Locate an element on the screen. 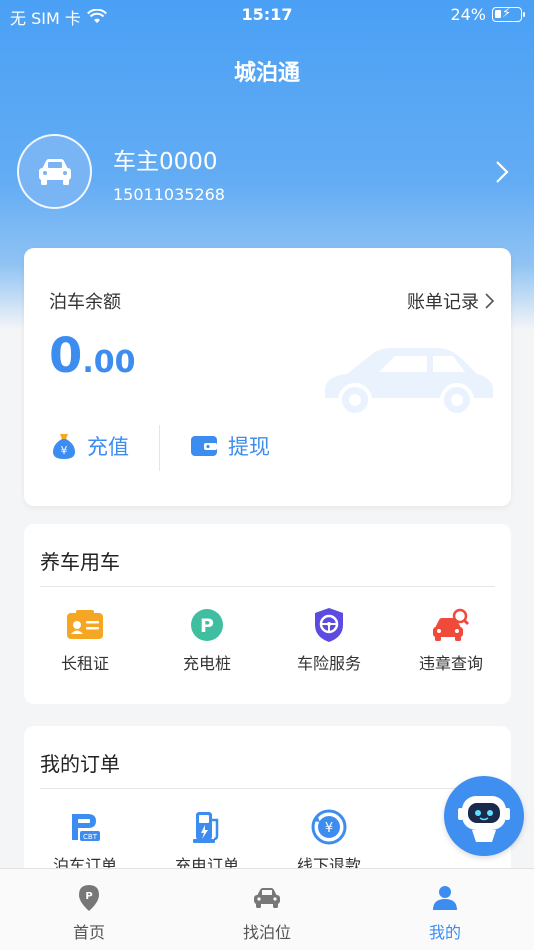  grid-item-violation-query: 违章查询 is located at coordinates (451, 640).